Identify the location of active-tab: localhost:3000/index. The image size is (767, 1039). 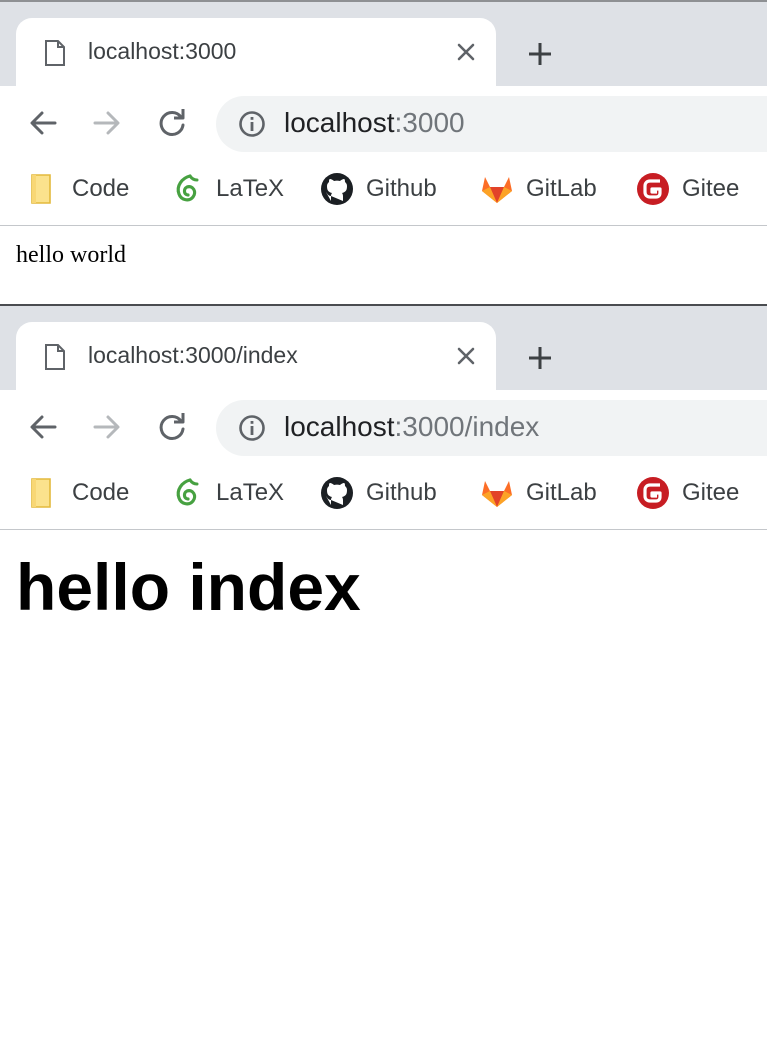
(256, 356).